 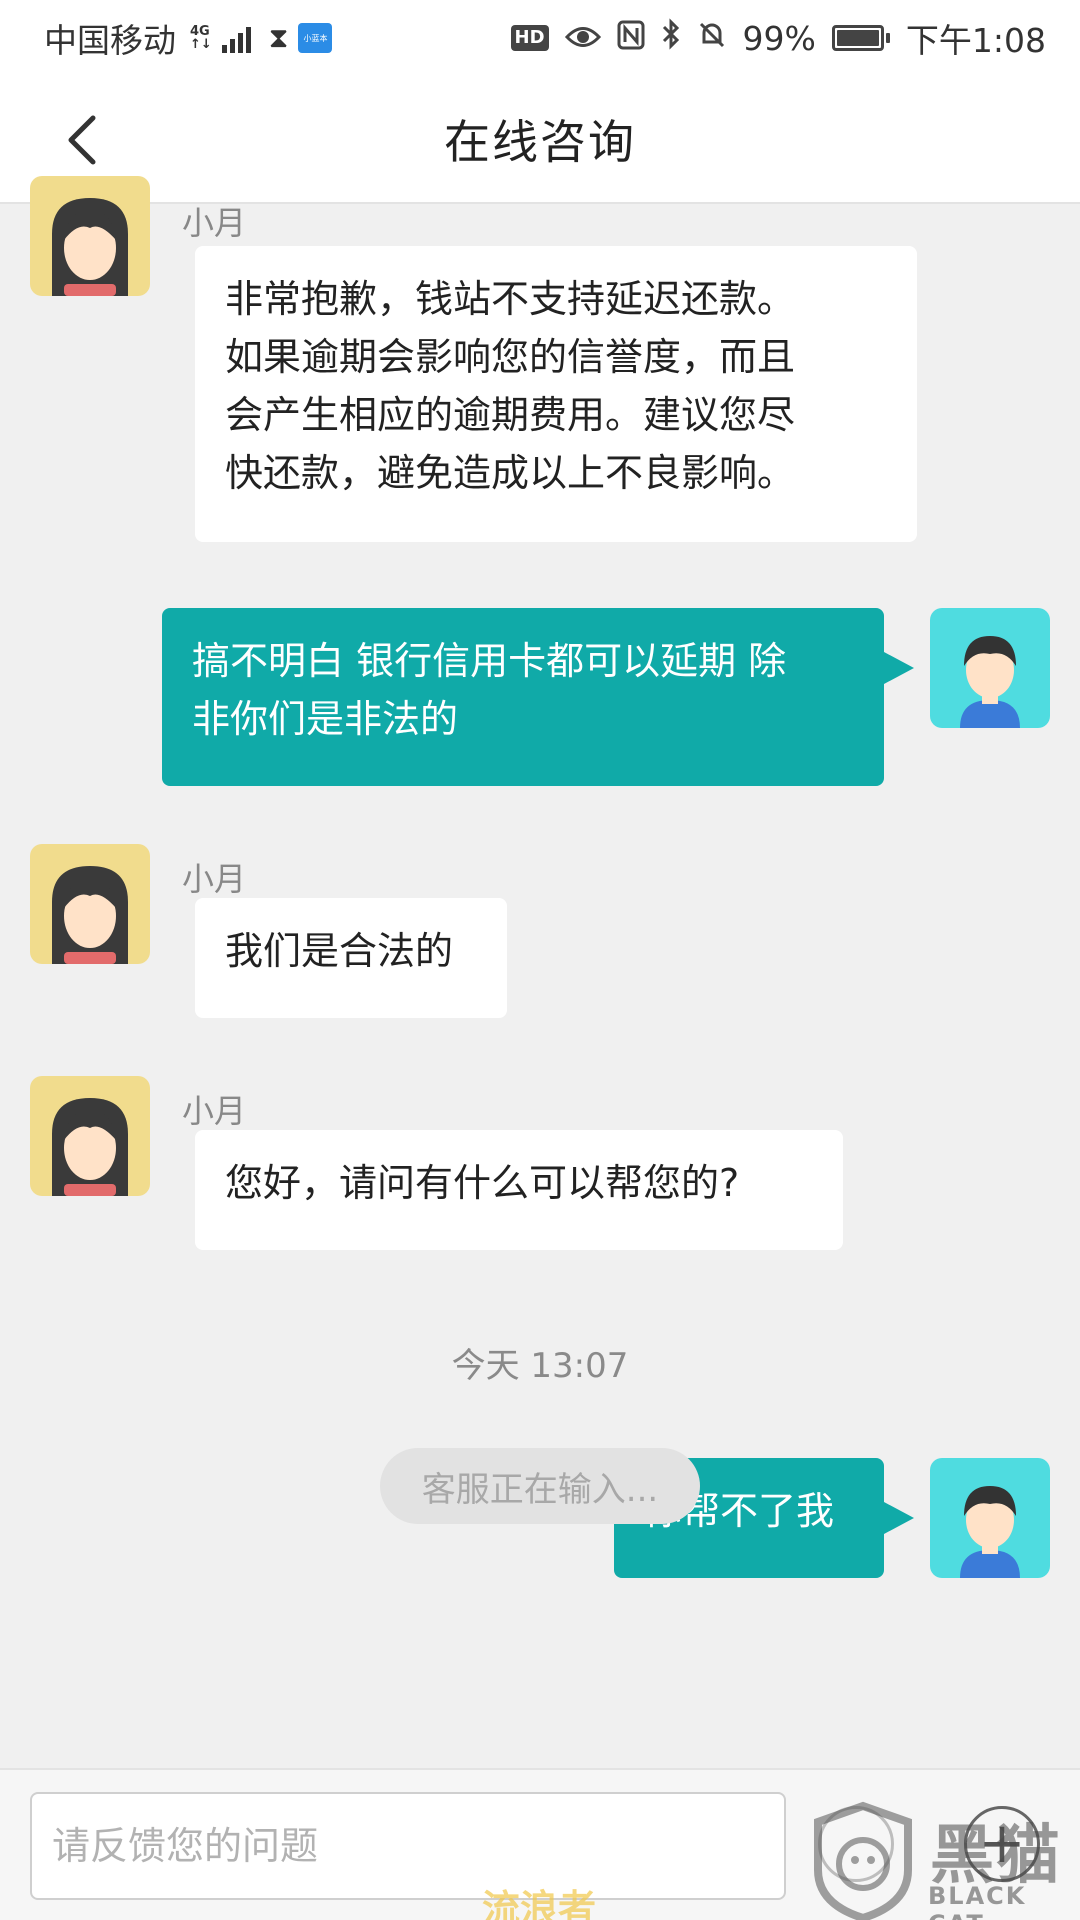 I want to click on chevron-left-icon, so click(x=82, y=140).